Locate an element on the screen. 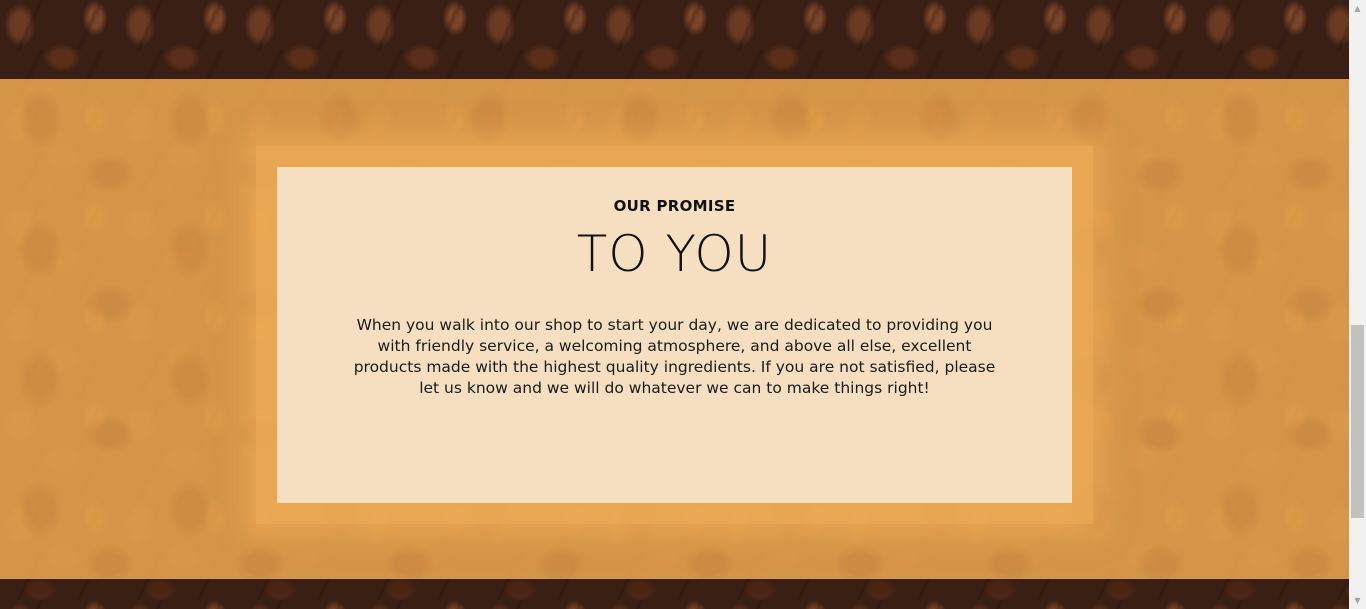 The height and width of the screenshot is (609, 1366). vertical-scrollbar: ▲ ▼ is located at coordinates (1357, 304).